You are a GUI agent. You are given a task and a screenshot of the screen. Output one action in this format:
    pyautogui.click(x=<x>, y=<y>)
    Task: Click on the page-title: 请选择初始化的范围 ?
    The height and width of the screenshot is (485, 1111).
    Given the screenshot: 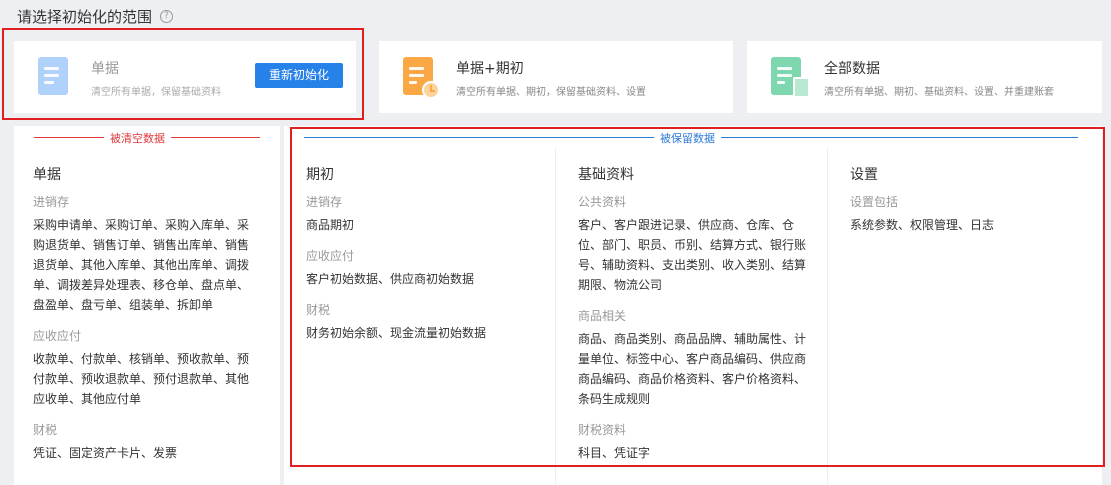 What is the action you would take?
    pyautogui.click(x=95, y=16)
    